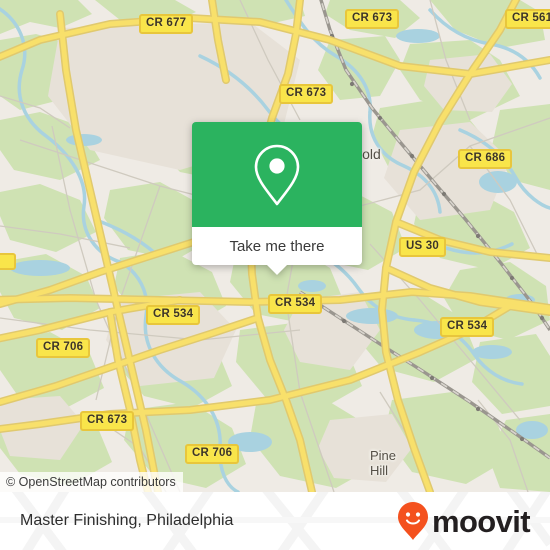  I want to click on popup-footer: Take me there, so click(277, 251).